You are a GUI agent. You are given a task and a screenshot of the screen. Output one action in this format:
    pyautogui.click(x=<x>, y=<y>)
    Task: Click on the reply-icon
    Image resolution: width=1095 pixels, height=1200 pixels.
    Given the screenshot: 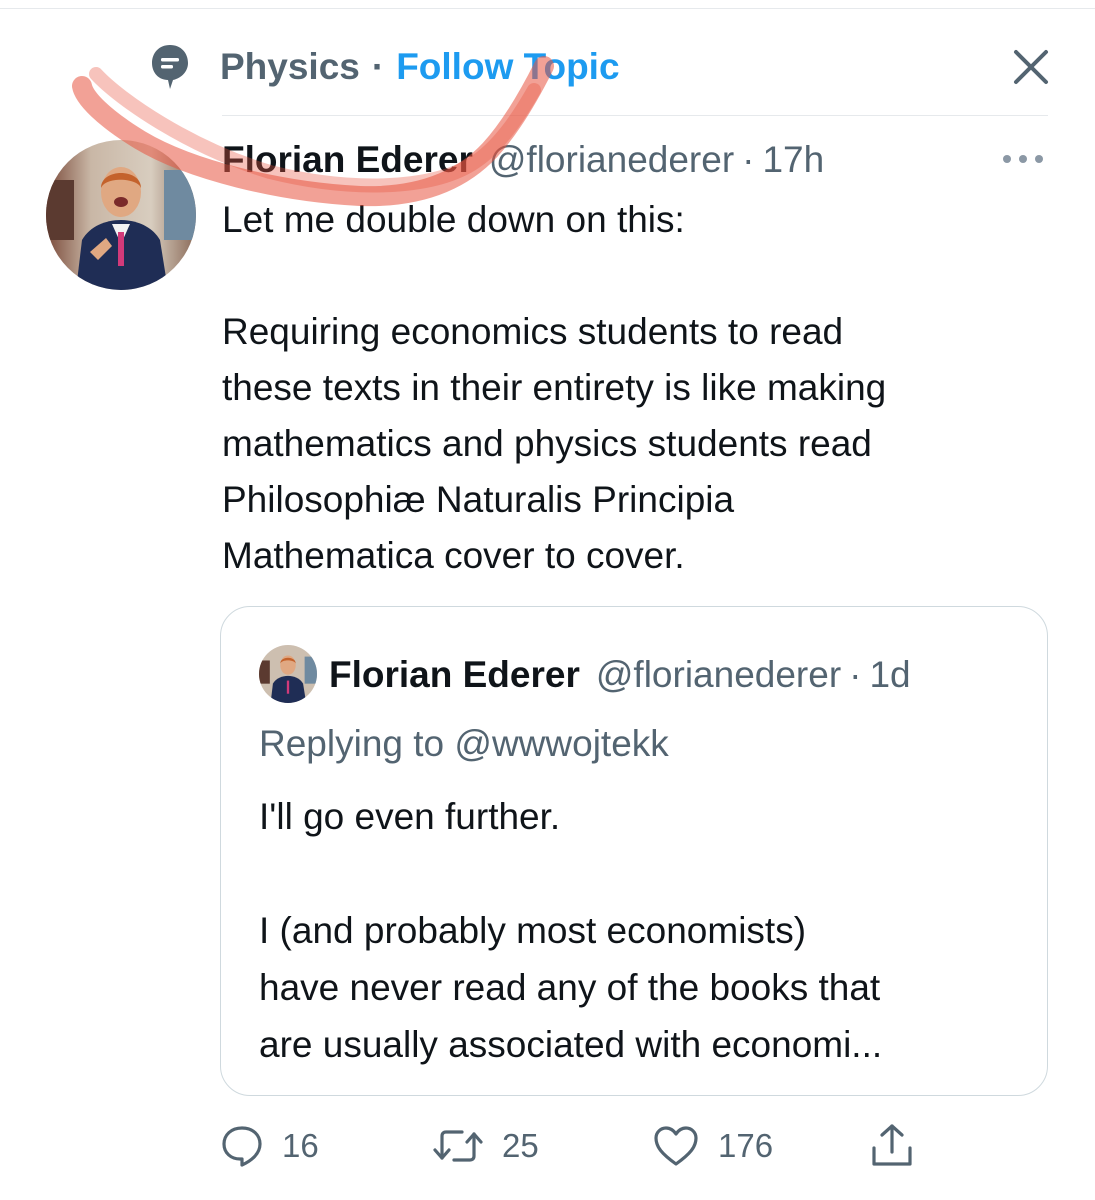 What is the action you would take?
    pyautogui.click(x=242, y=1146)
    